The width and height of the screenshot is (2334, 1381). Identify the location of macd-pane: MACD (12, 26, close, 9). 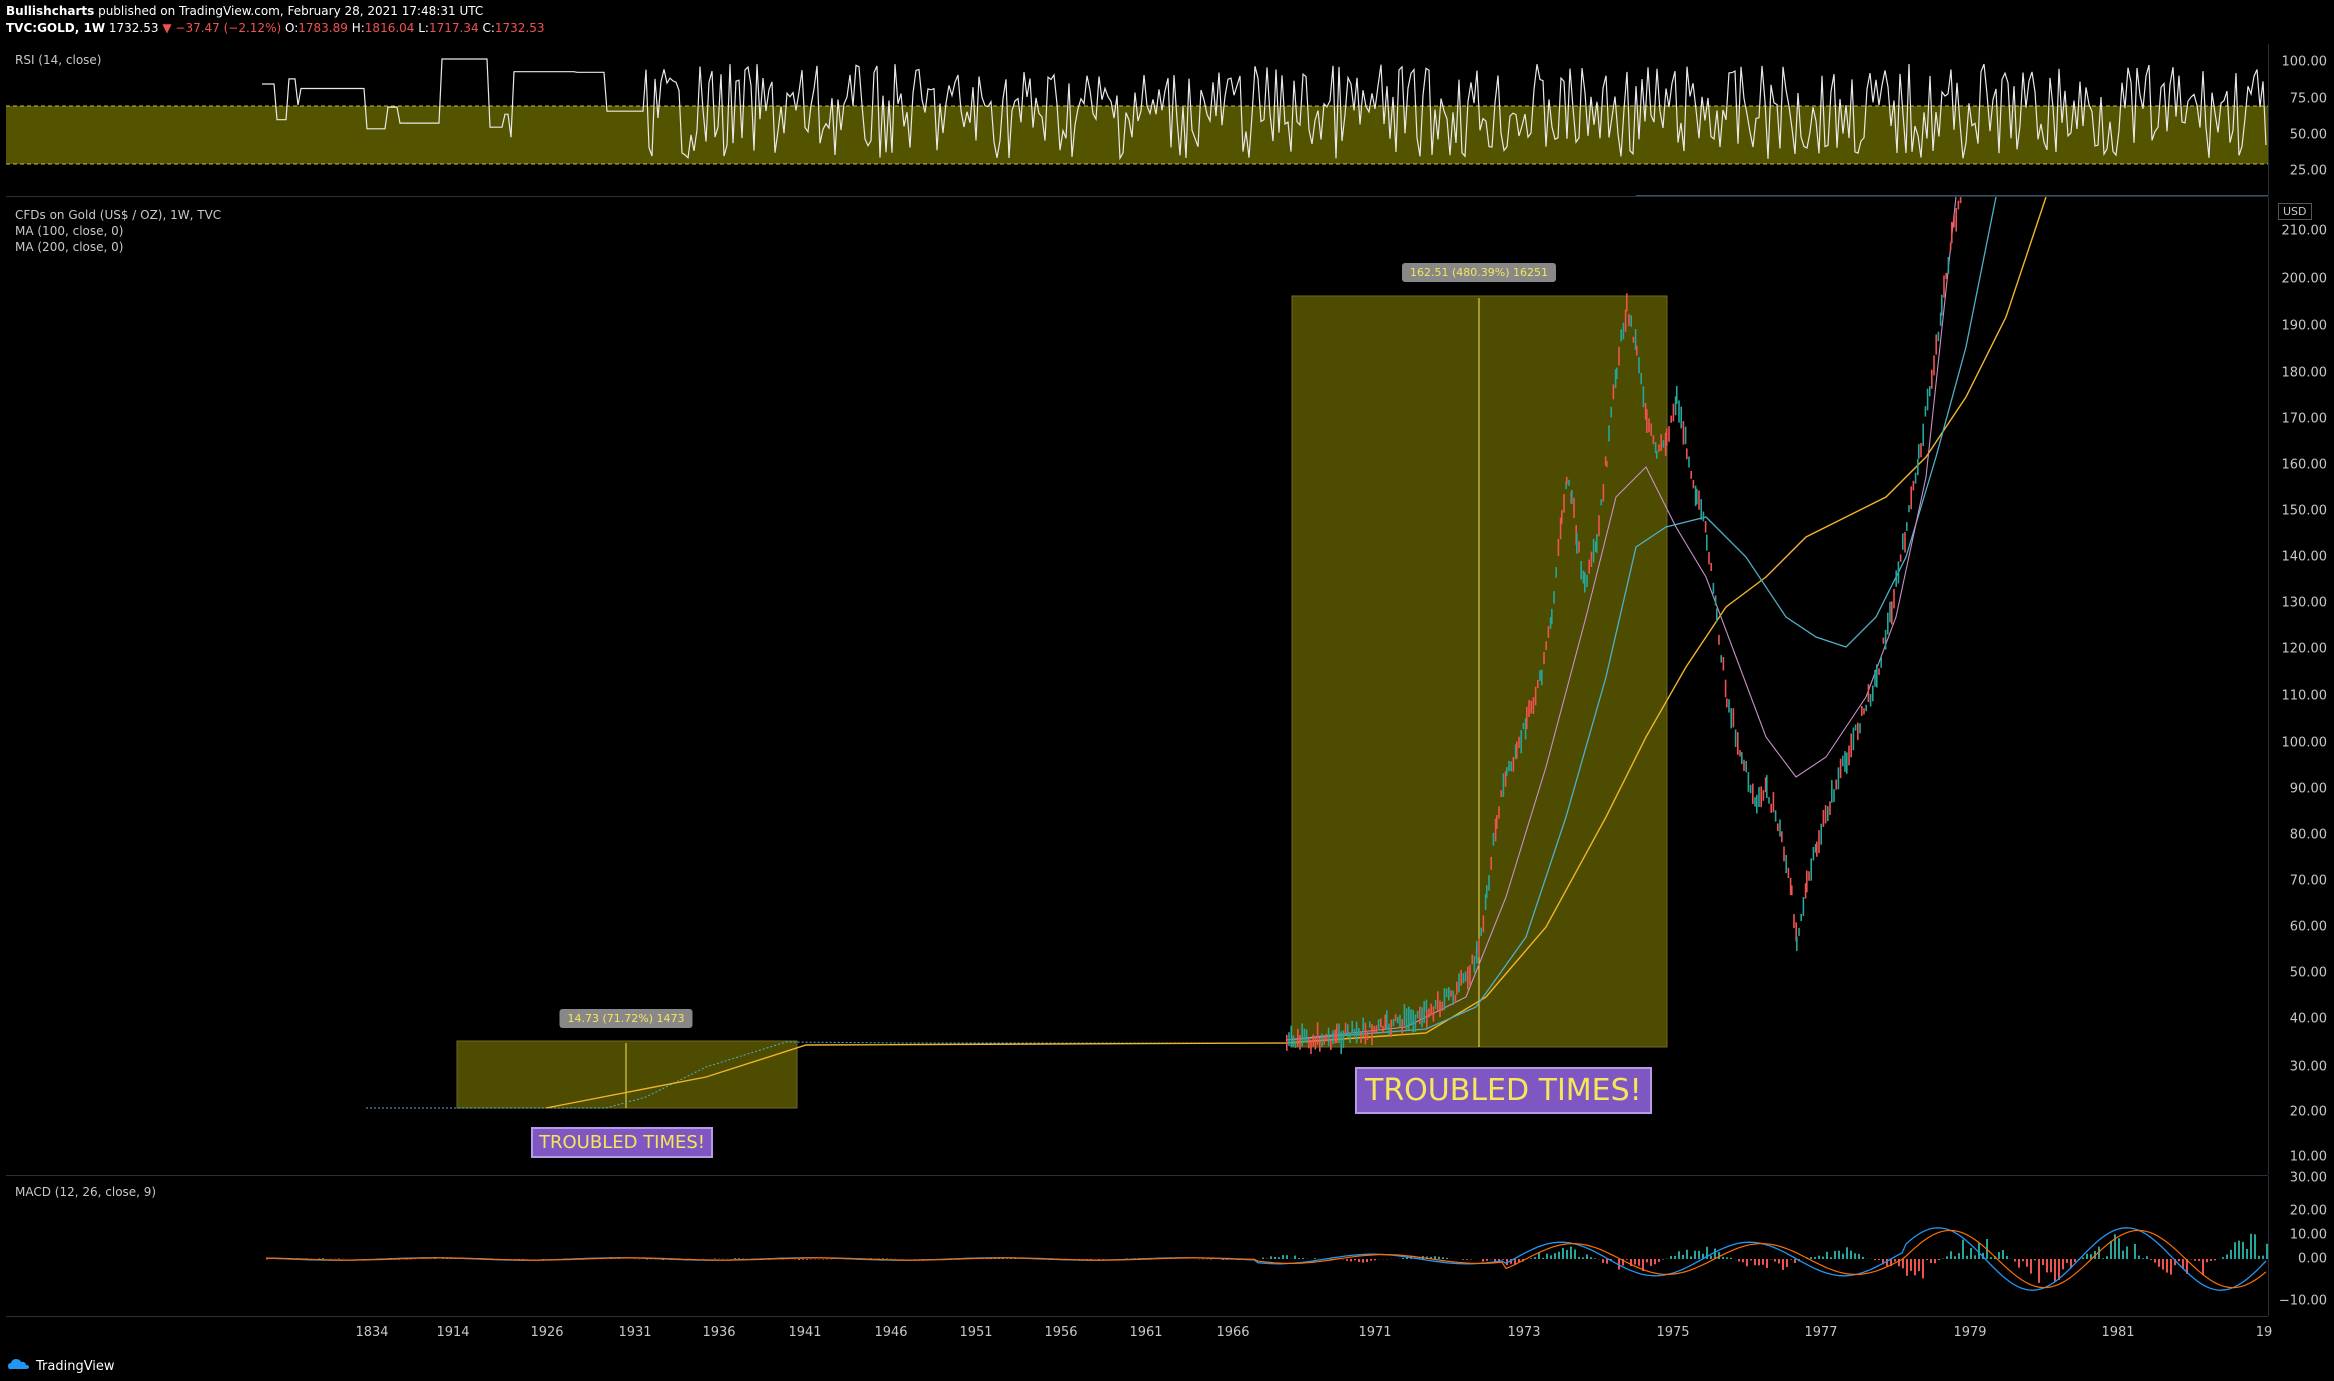
(1137, 1246).